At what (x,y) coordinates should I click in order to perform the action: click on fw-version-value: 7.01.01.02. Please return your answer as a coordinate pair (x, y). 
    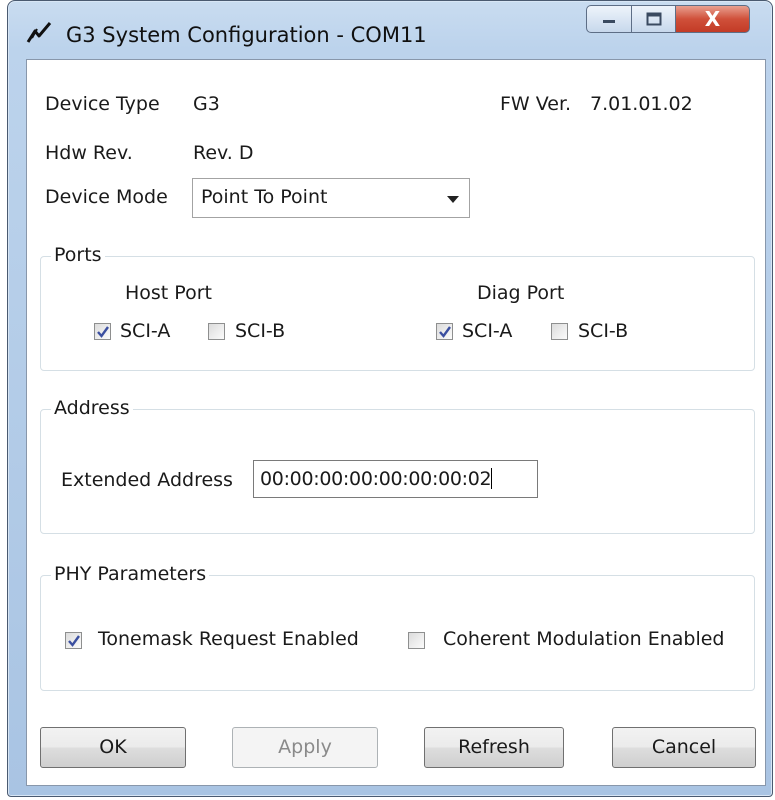
    Looking at the image, I should click on (641, 104).